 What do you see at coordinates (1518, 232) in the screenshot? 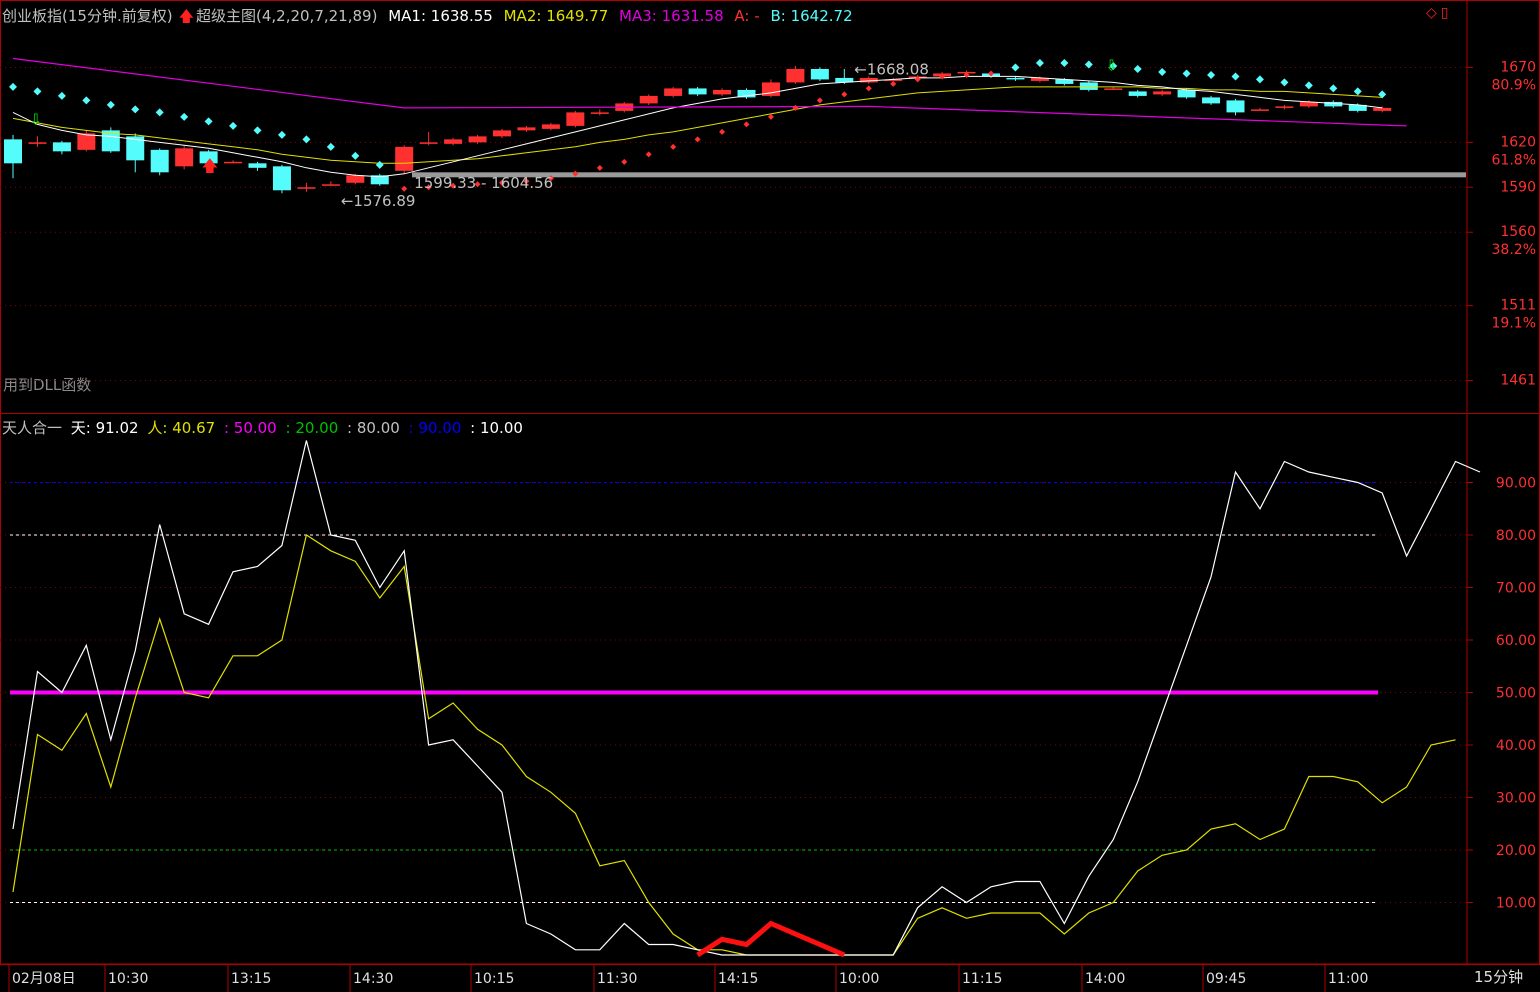
I see `main-y-tick-label: 1560` at bounding box center [1518, 232].